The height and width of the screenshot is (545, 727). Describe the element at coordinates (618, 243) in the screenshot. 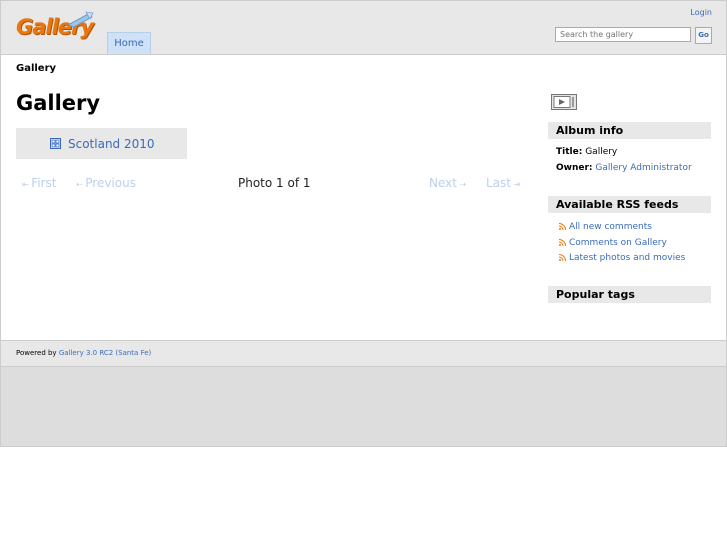

I see `rss-item-label: Comments on Gallery` at that location.